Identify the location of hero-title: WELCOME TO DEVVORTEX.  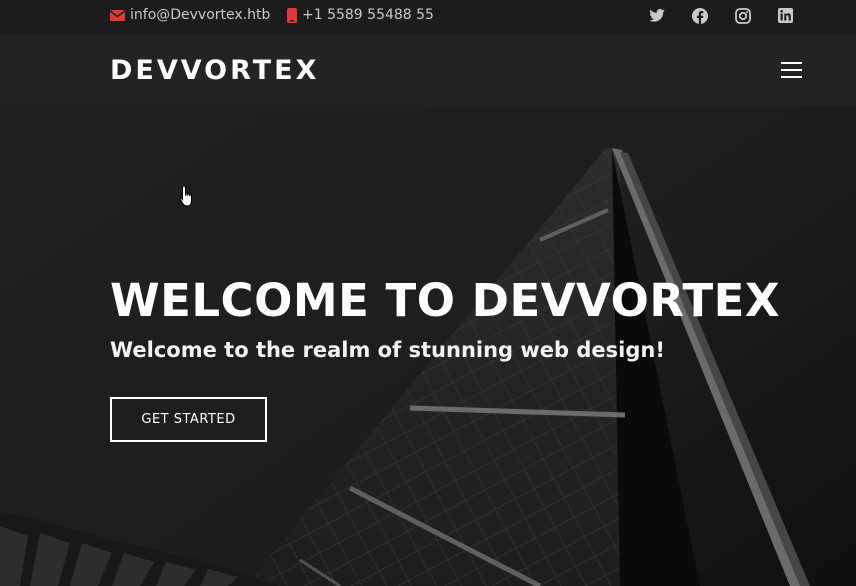
(445, 300).